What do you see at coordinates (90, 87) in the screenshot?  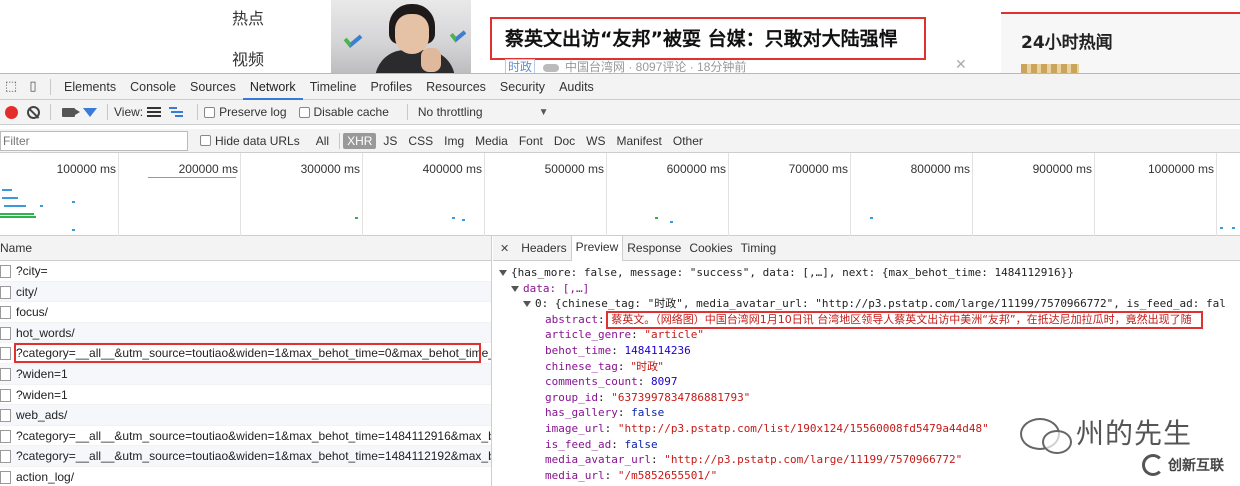 I see `tab-elements: Elements` at bounding box center [90, 87].